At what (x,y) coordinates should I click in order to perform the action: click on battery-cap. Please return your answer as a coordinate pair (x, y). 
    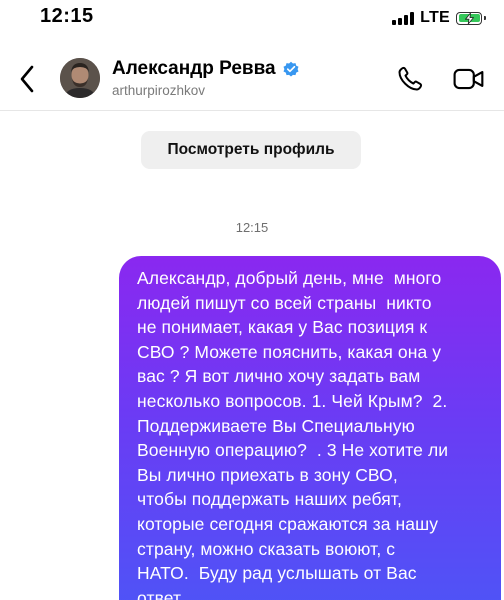
    Looking at the image, I should click on (484, 18).